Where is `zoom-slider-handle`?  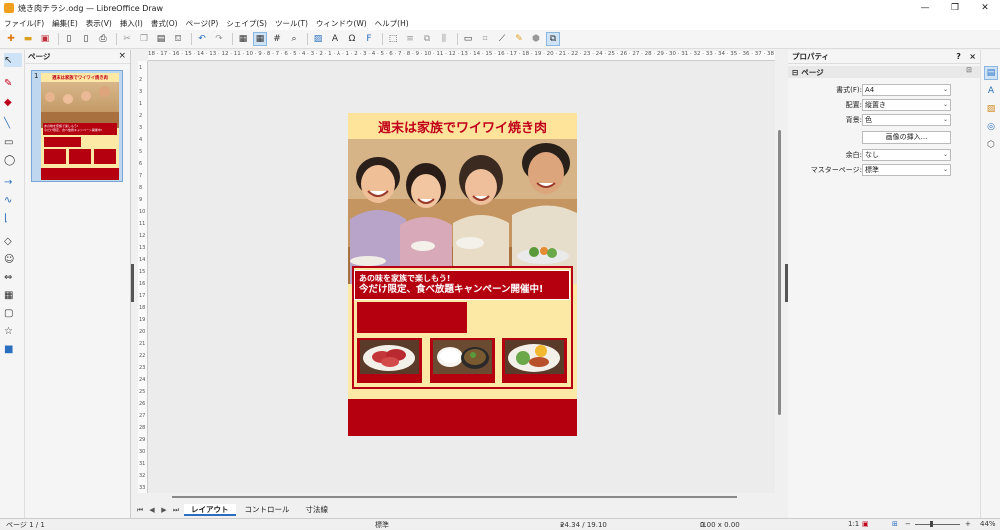 zoom-slider-handle is located at coordinates (931, 524).